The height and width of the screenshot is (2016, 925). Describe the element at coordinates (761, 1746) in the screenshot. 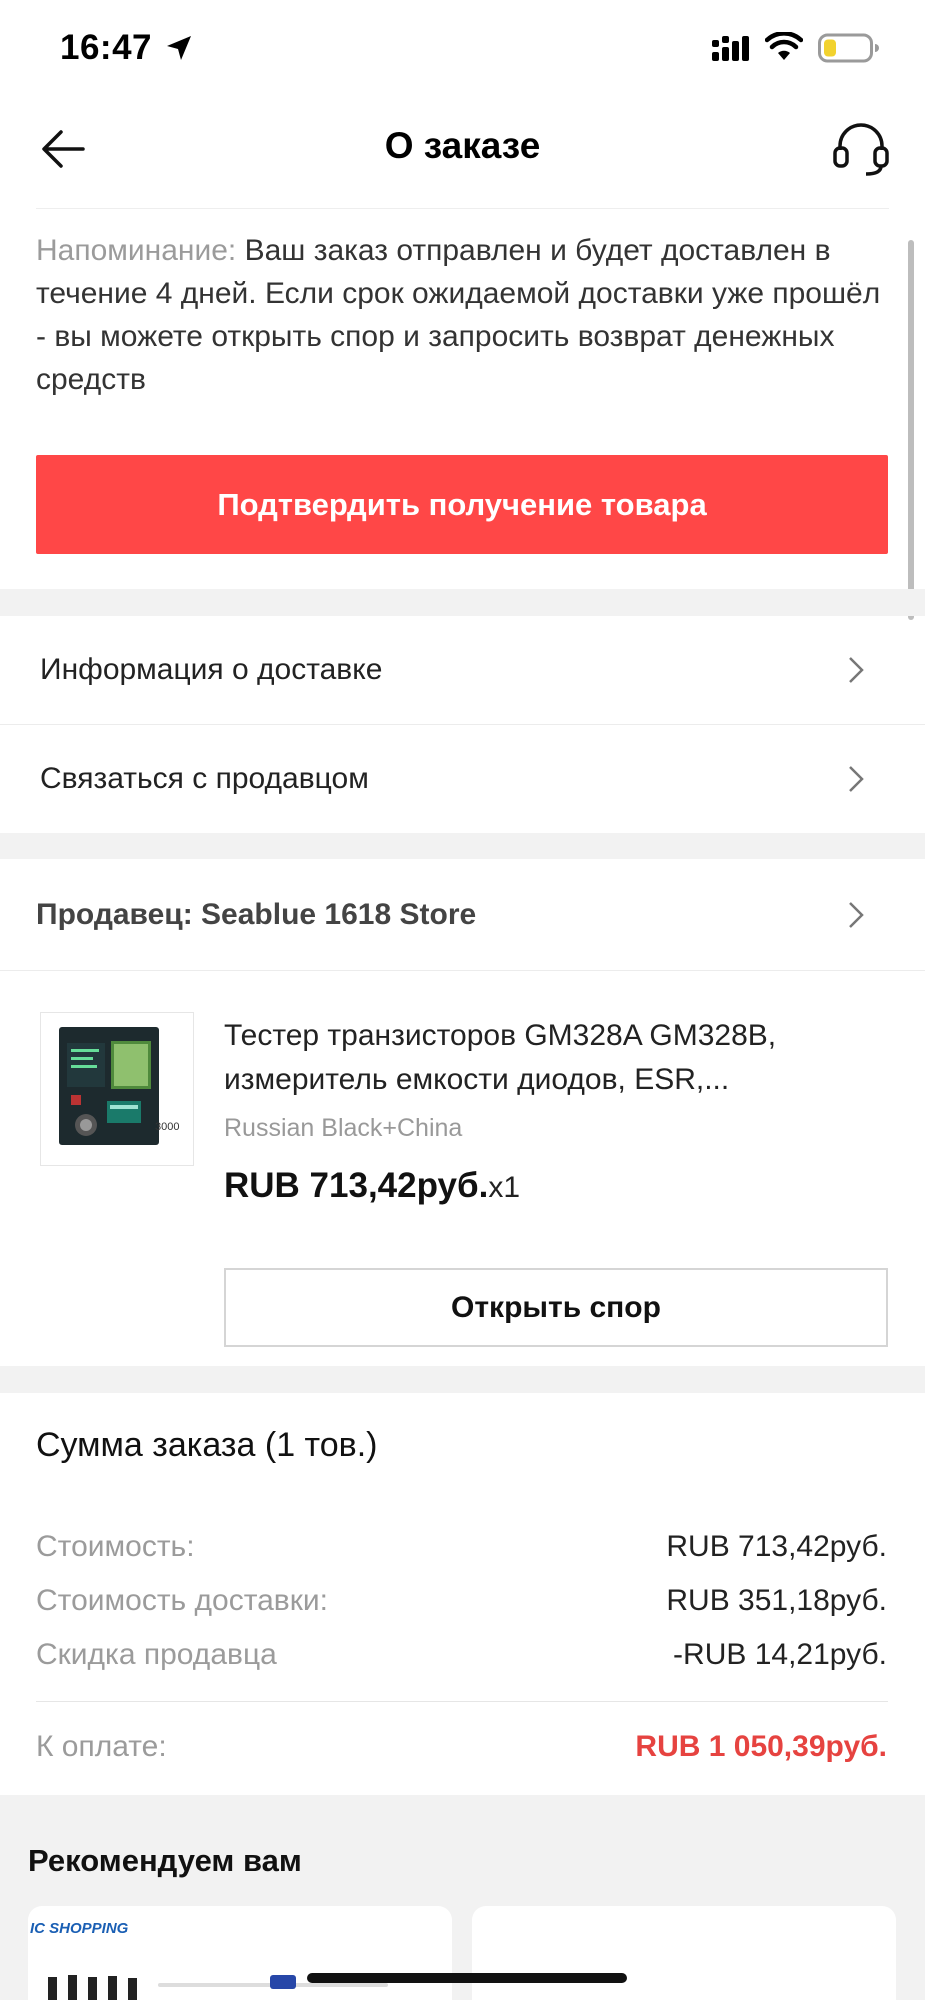

I see `total-value: RUB 1 050,39руб.` at that location.